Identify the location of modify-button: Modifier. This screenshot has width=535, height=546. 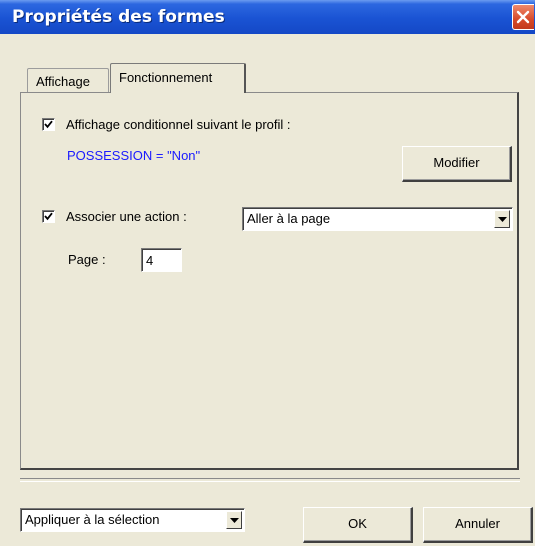
(457, 164).